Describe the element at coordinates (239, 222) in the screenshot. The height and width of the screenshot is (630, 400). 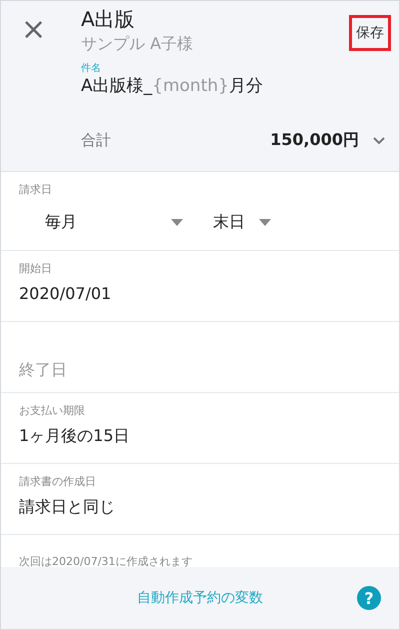
I see `dropdown: 末日` at that location.